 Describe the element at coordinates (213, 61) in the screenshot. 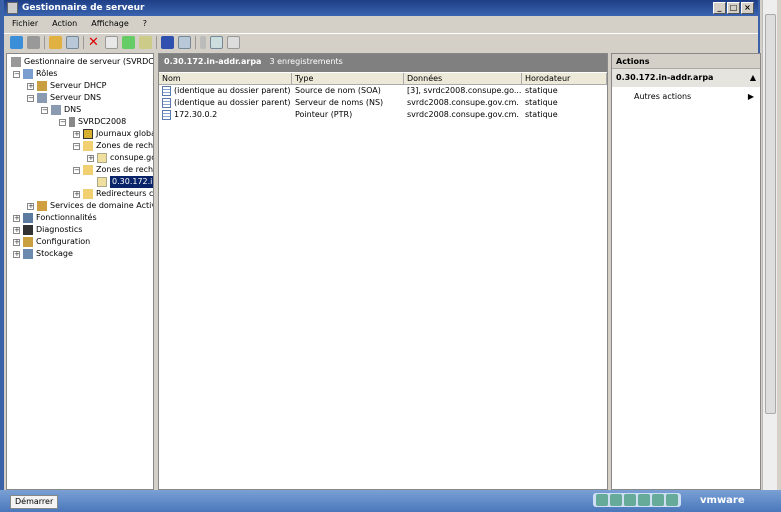

I see `zone-title: 0.30.172.in-addr.arpa` at that location.